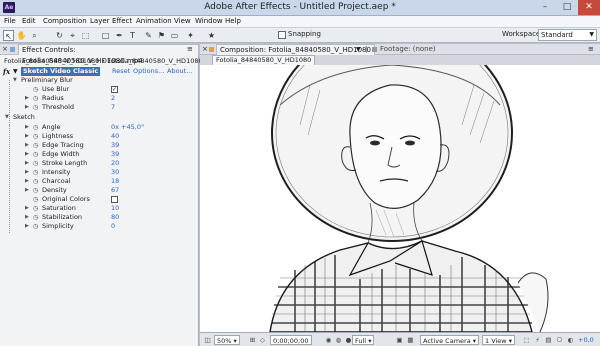 The height and width of the screenshot is (346, 600). Describe the element at coordinates (99, 80) in the screenshot. I see `group-preliminary-blur: ▼ Preliminary Blur` at that location.